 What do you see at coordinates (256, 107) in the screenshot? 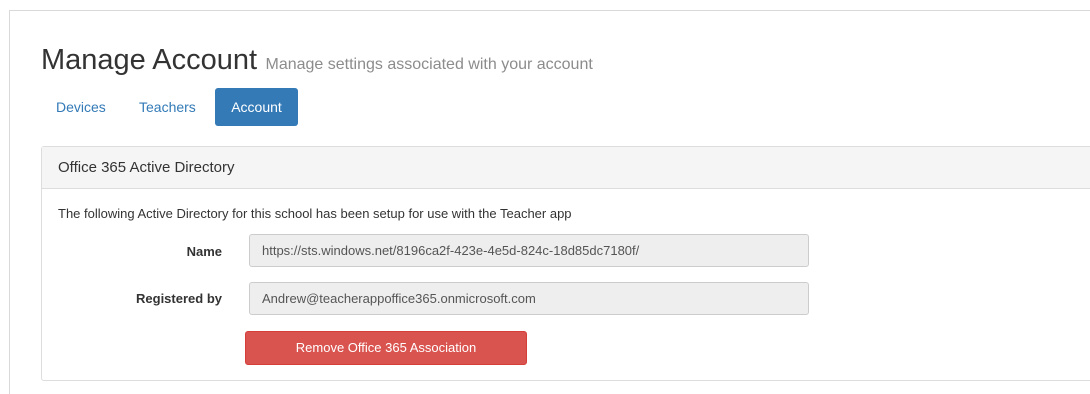
I see `tab-account: Account` at bounding box center [256, 107].